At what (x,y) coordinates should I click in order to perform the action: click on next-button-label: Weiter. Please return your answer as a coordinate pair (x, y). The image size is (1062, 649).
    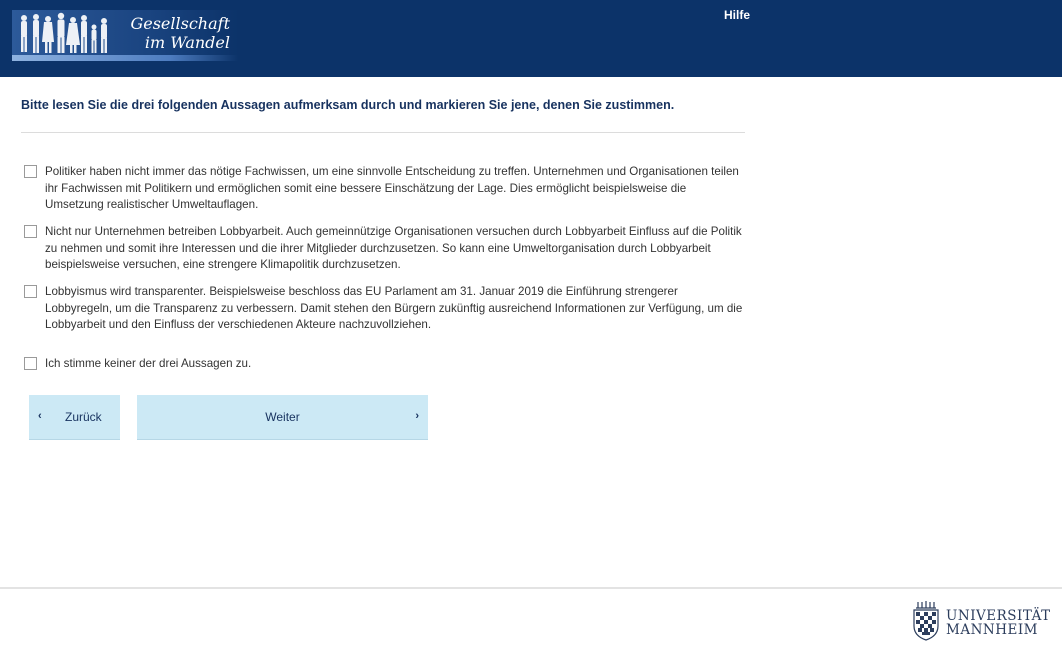
    Looking at the image, I should click on (282, 417).